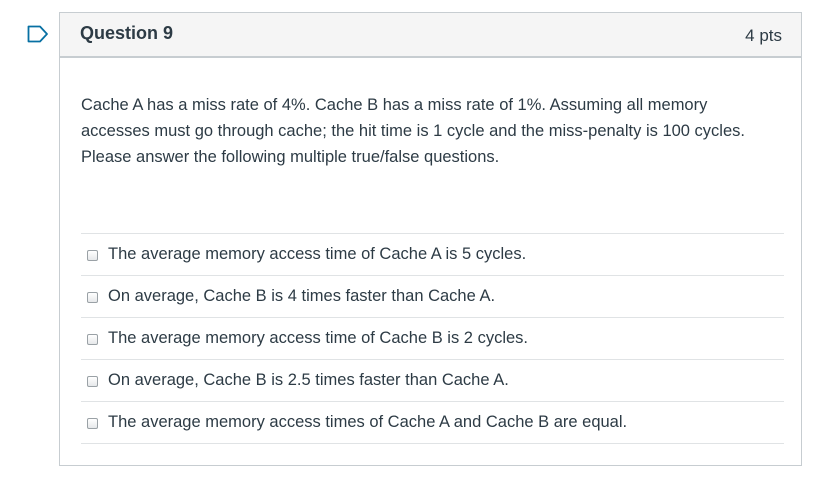 The height and width of the screenshot is (484, 826). What do you see at coordinates (127, 33) in the screenshot?
I see `question-title: Question 9` at bounding box center [127, 33].